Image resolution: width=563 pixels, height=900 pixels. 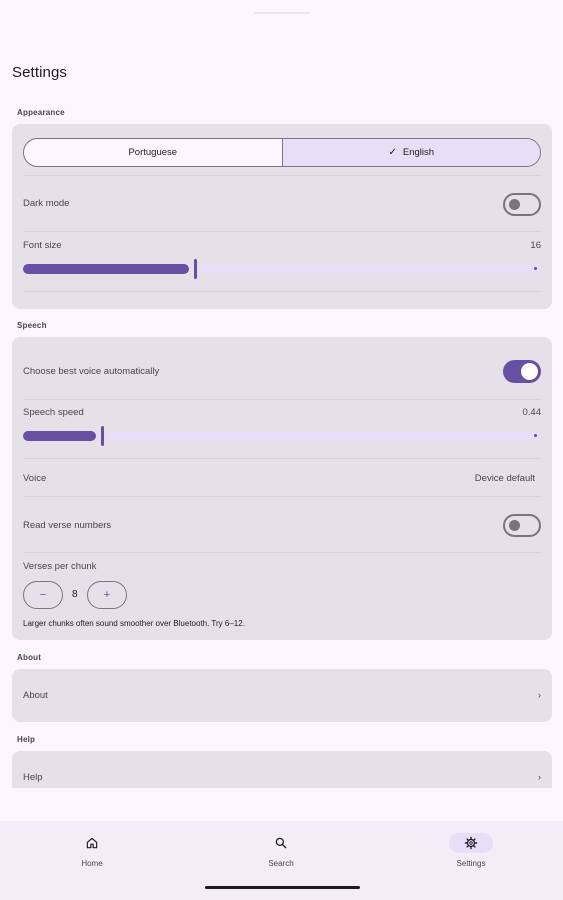 I want to click on decrement-button: −, so click(x=43, y=595).